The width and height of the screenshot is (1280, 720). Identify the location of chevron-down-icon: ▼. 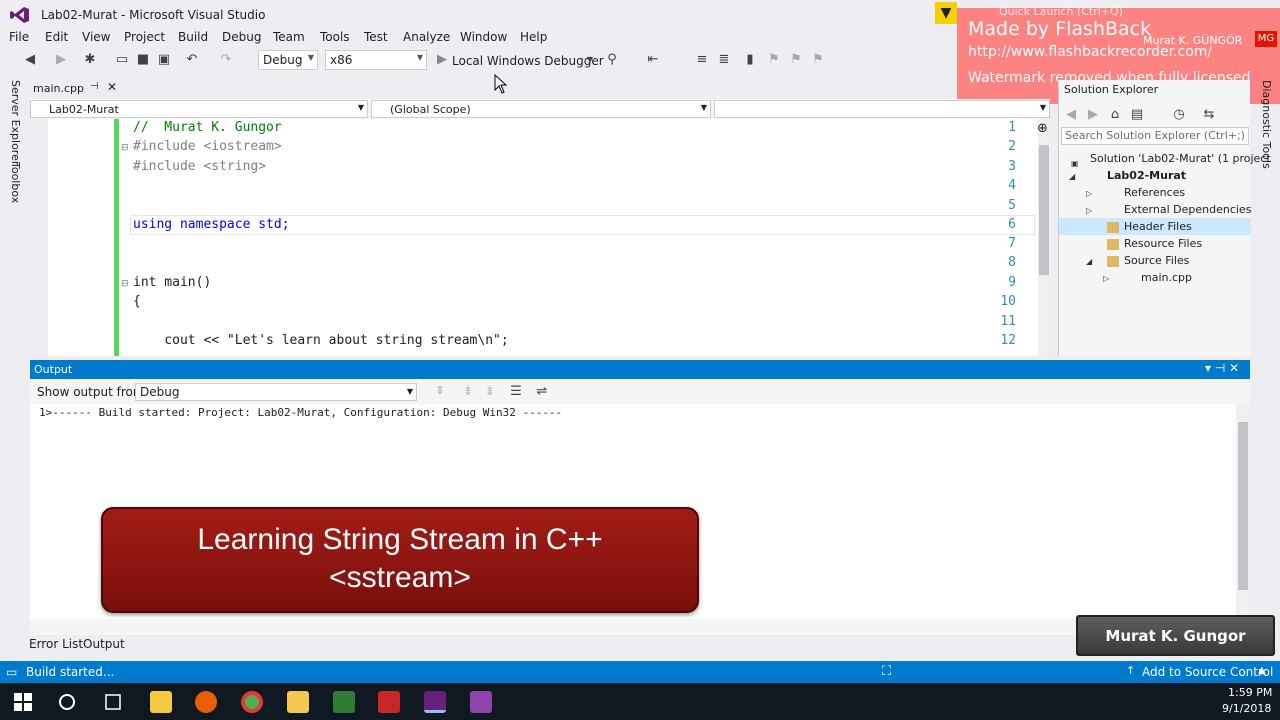
(590, 60).